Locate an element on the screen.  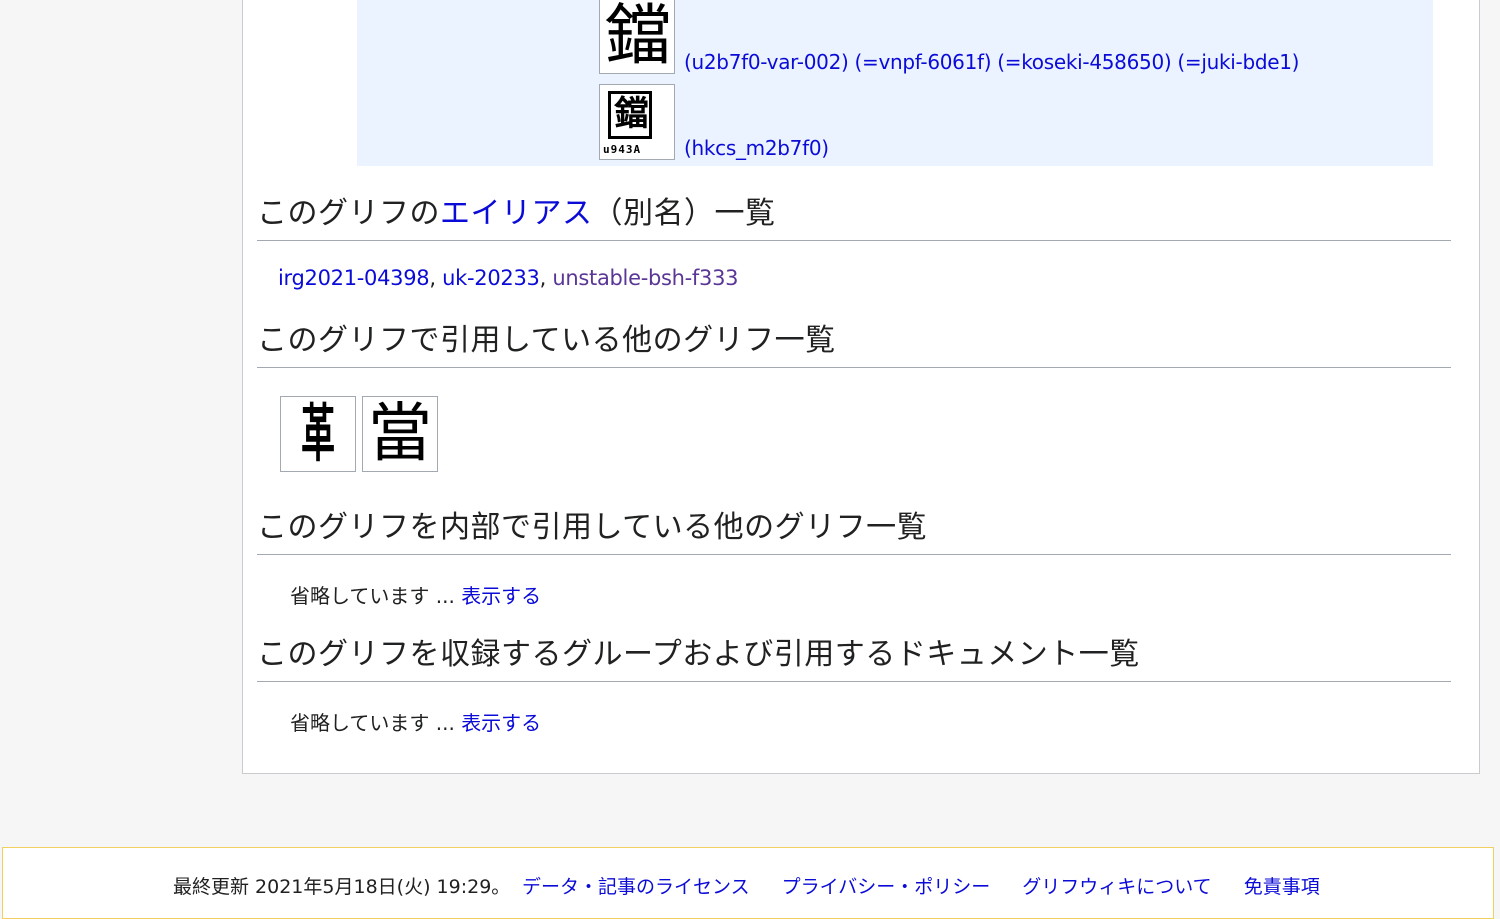
alias-link: irg2021-04398 is located at coordinates (354, 278).